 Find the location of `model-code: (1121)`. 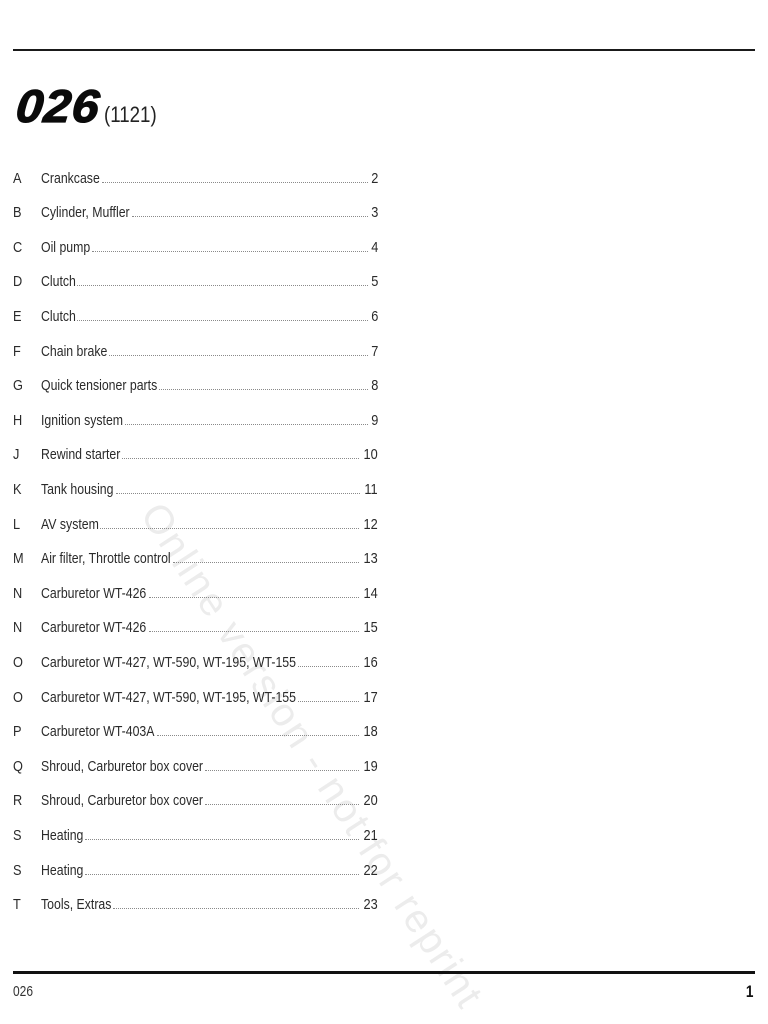

model-code: (1121) is located at coordinates (130, 114).